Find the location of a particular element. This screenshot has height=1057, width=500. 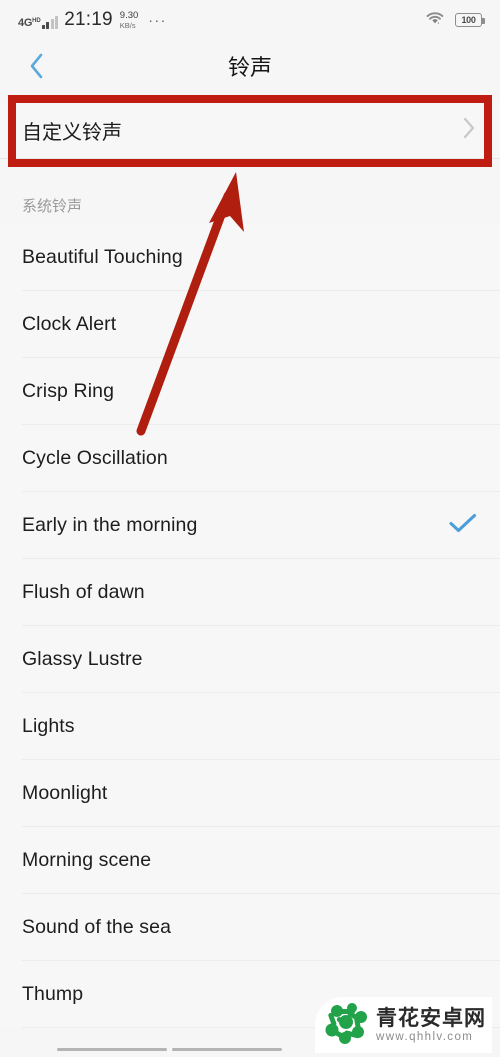

status-bar-left: 4G HD 21:19 9.30 KB/s ··· is located at coordinates (92, 20).